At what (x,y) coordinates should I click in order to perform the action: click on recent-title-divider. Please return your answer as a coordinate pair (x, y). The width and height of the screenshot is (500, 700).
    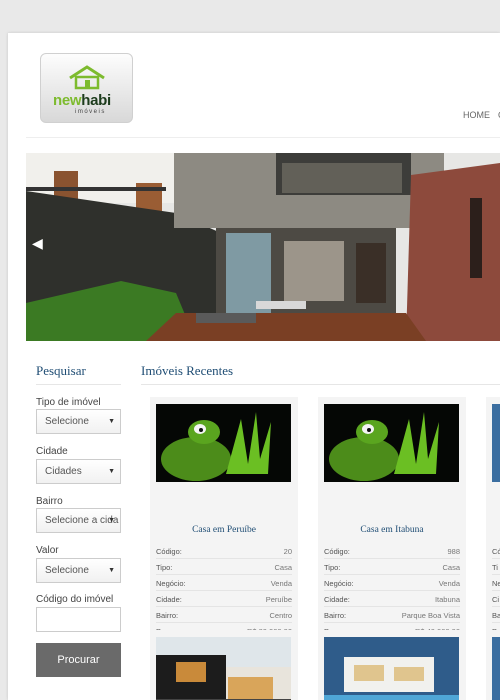
    Looking at the image, I should click on (320, 384).